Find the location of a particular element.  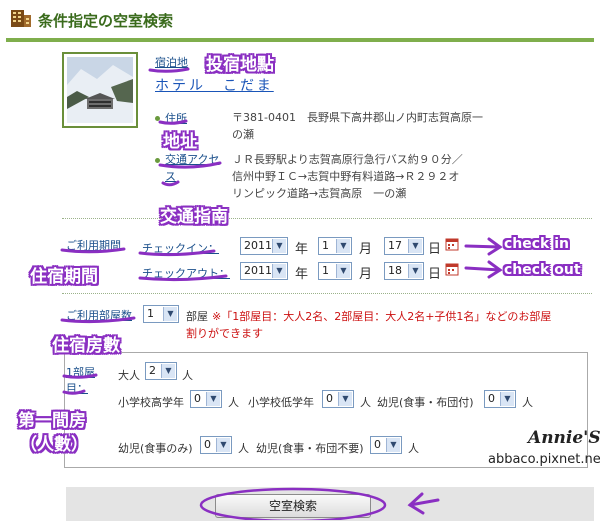

annotation-rooms: 住宿房數 is located at coordinates (86, 346).